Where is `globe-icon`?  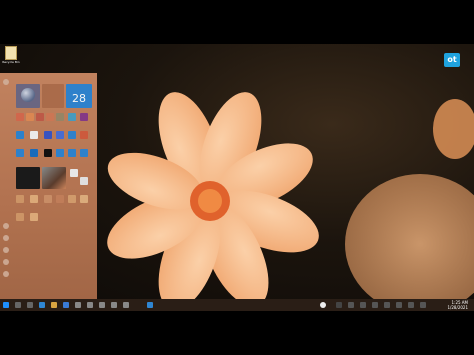 globe-icon is located at coordinates (28, 95).